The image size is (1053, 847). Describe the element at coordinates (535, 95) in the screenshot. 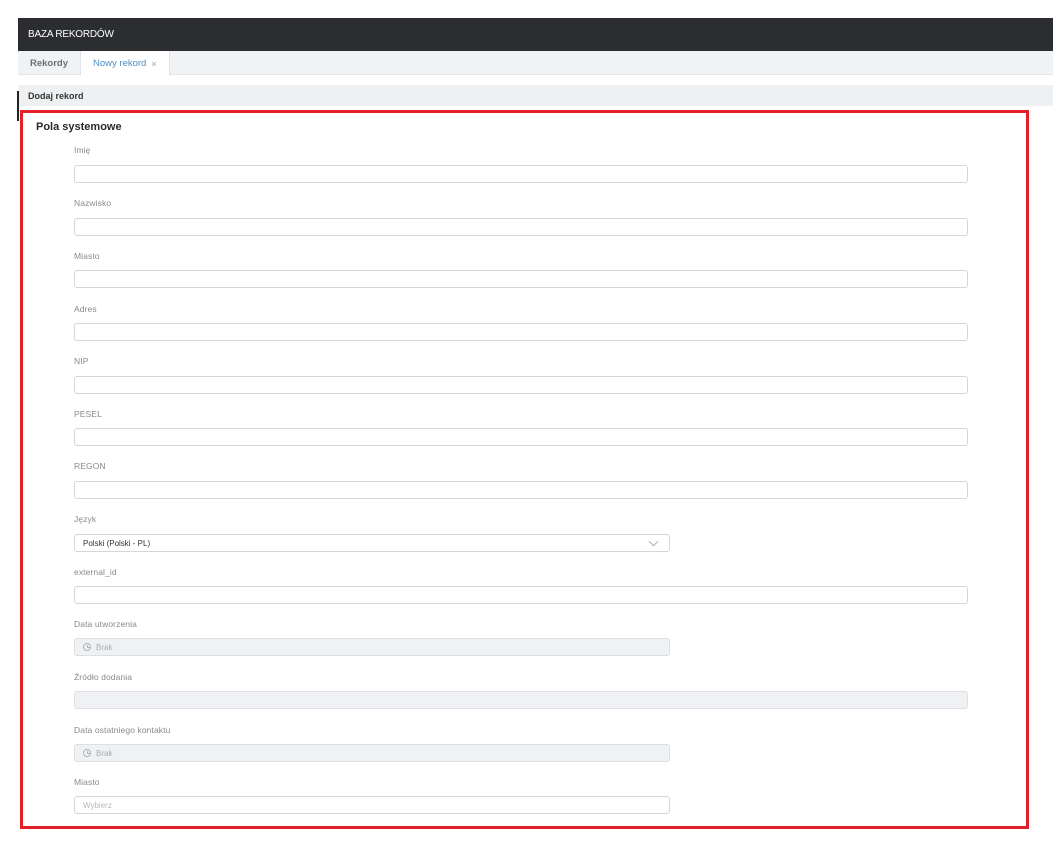

I see `form-header: Dodaj rekord` at that location.